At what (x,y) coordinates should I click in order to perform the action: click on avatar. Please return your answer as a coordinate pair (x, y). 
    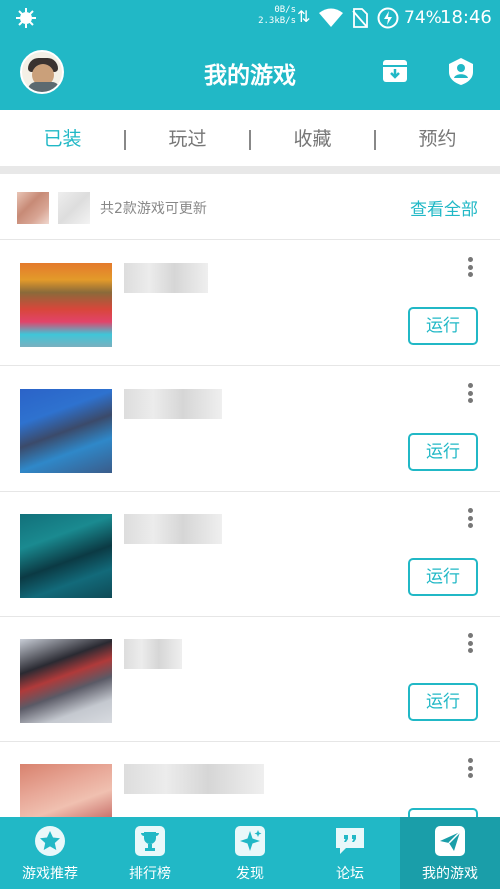
    Looking at the image, I should click on (42, 72).